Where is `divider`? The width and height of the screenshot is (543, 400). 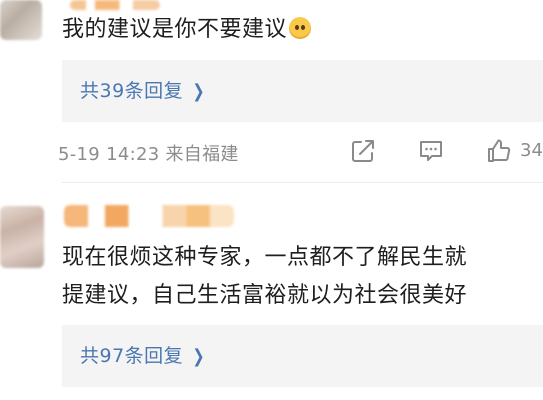 divider is located at coordinates (302, 182).